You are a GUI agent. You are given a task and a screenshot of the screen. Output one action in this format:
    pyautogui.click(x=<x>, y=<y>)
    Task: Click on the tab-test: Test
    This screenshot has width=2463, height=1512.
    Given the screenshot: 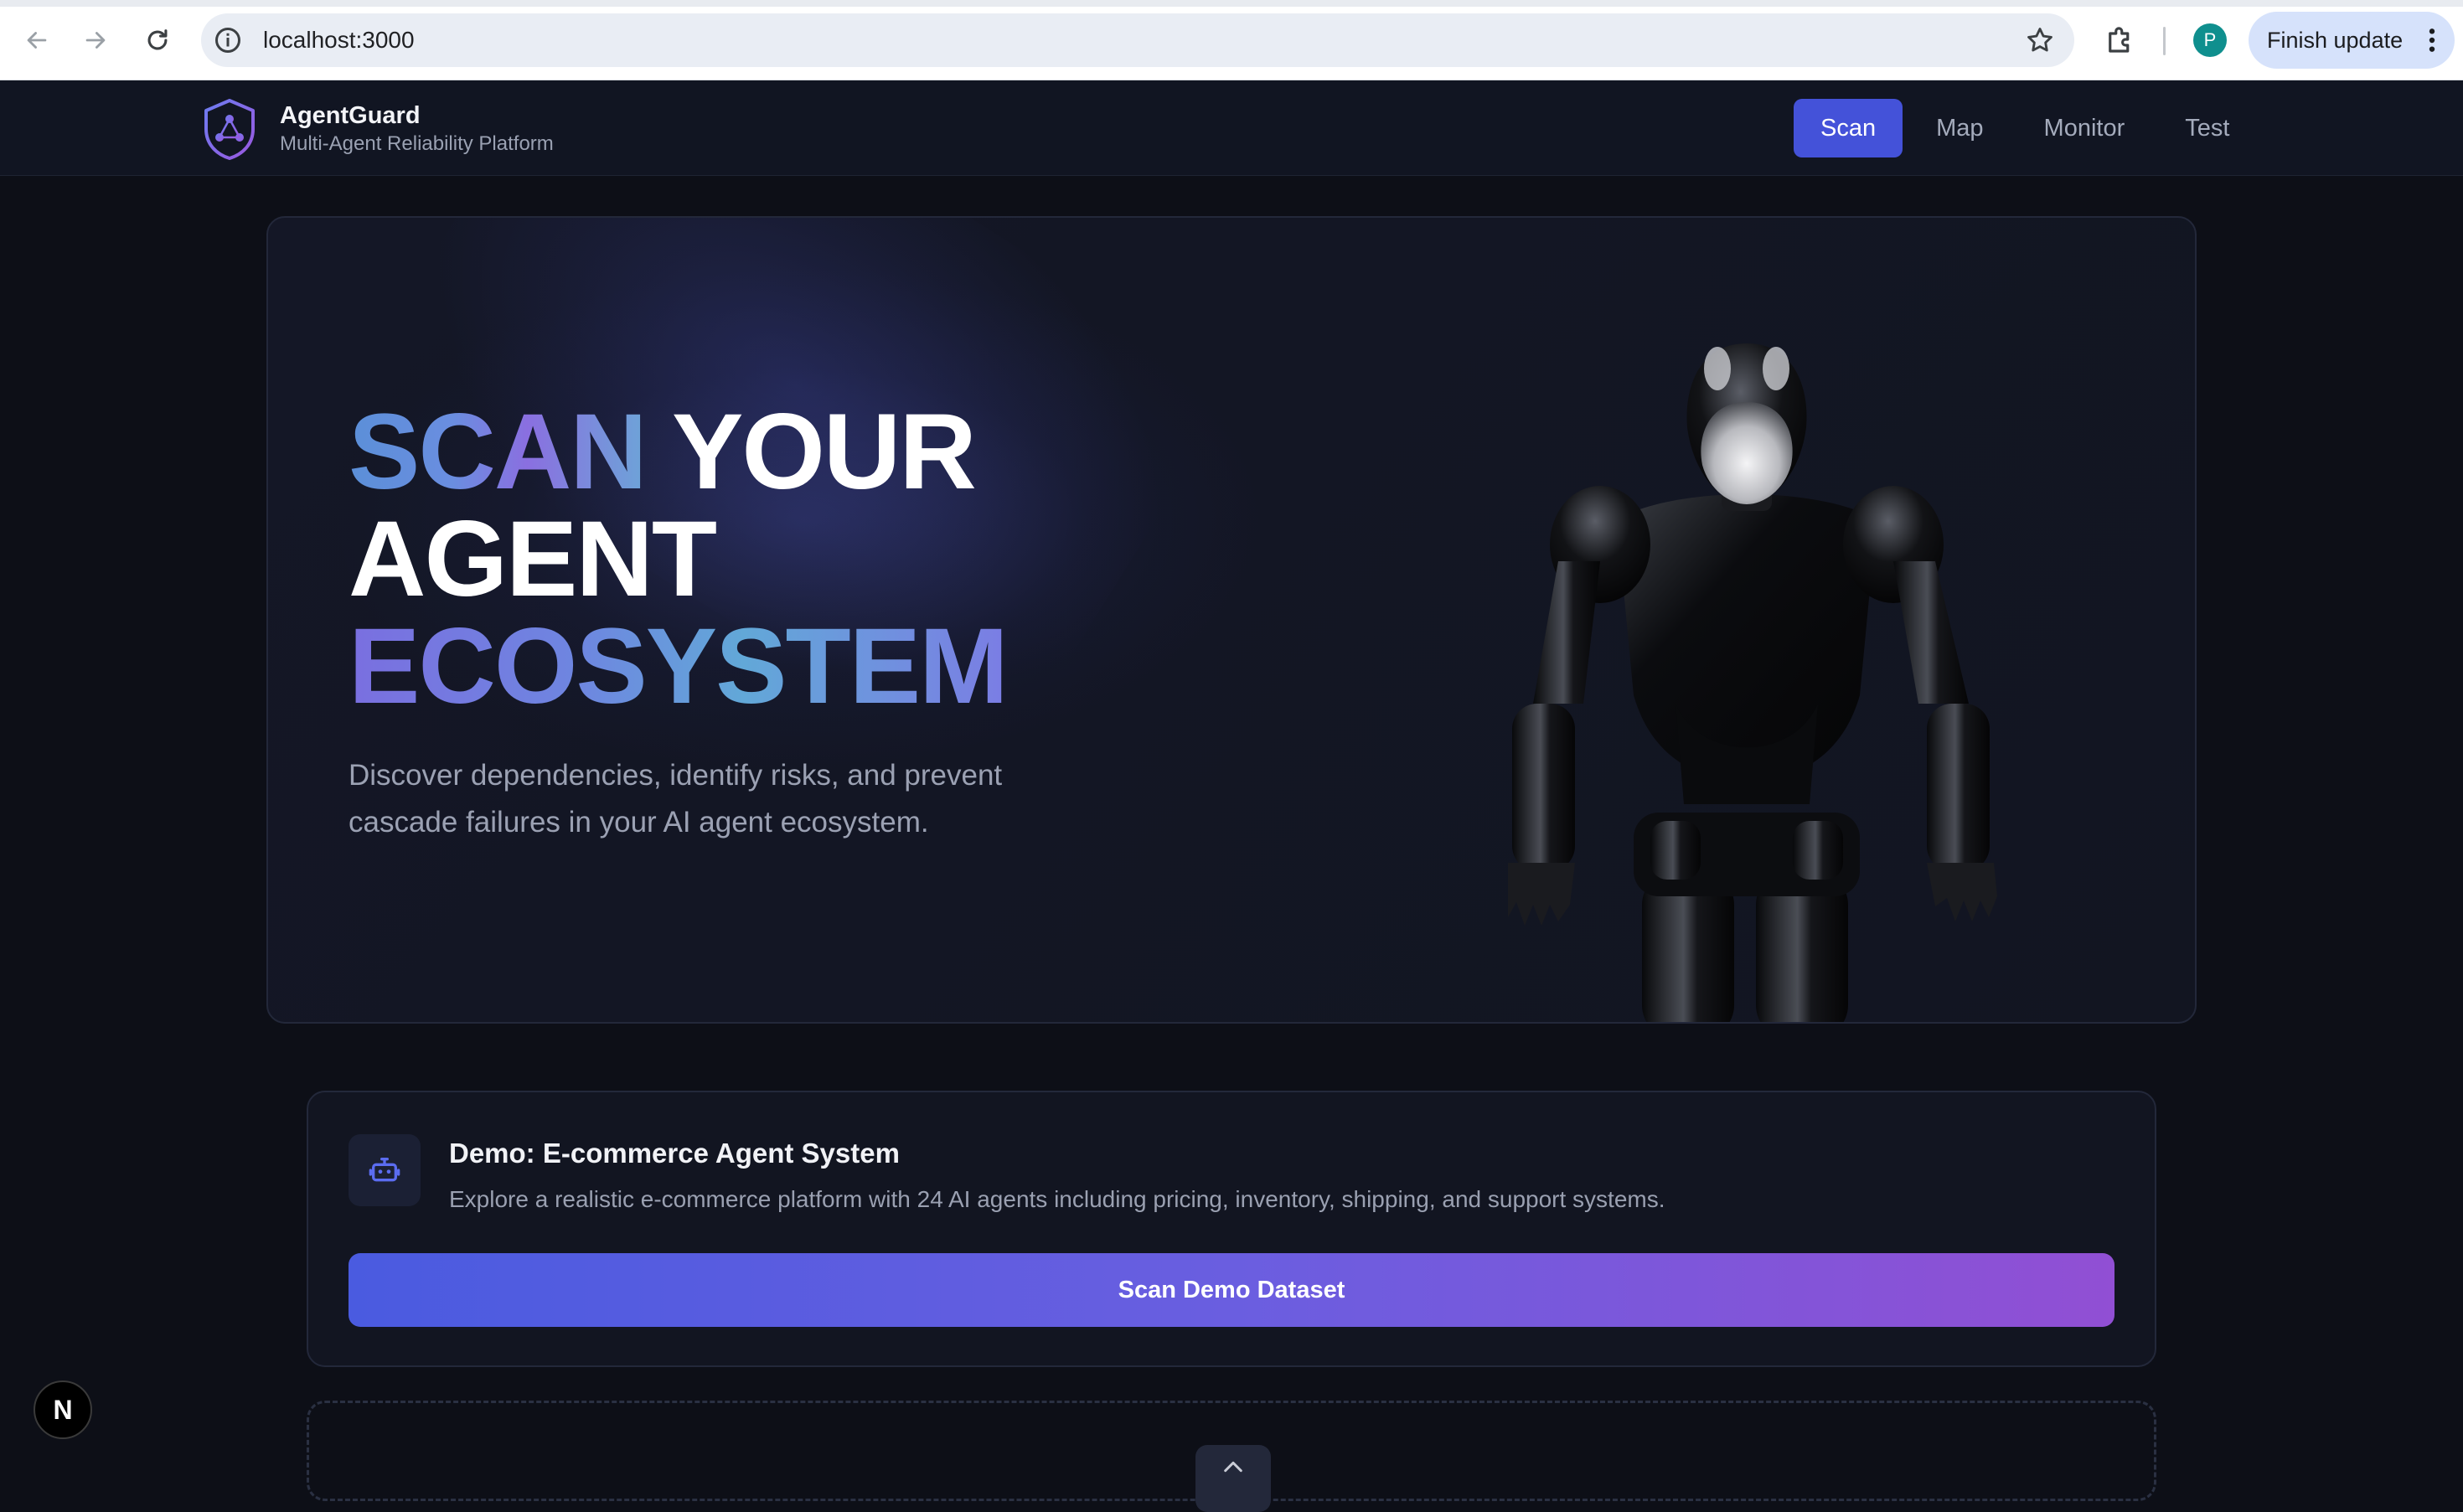 What is the action you would take?
    pyautogui.click(x=2207, y=128)
    